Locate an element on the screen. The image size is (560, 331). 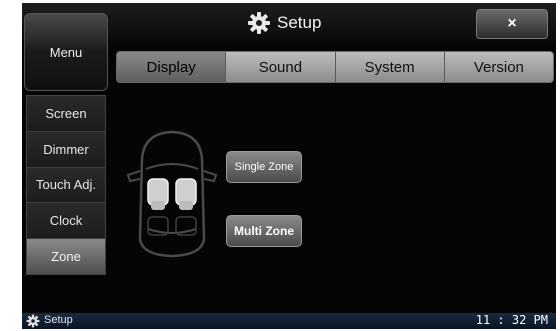
tab-sound-label: Sound is located at coordinates (280, 67).